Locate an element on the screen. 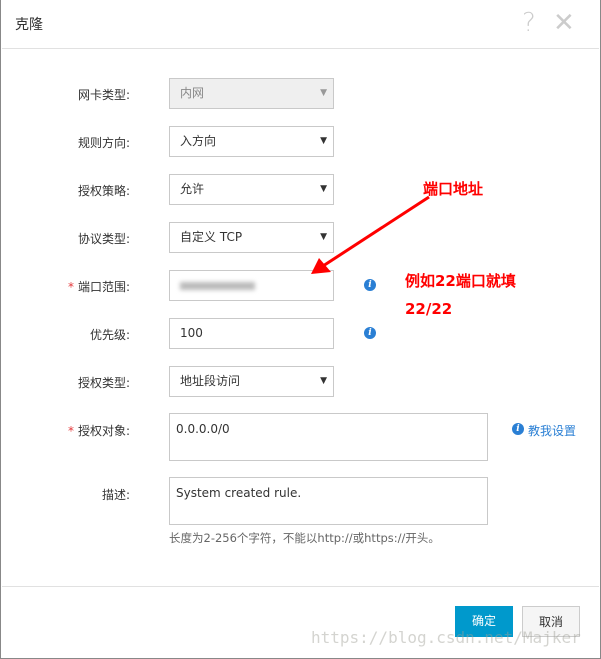  annotation-example-1: 例如22端口就填 is located at coordinates (460, 281).